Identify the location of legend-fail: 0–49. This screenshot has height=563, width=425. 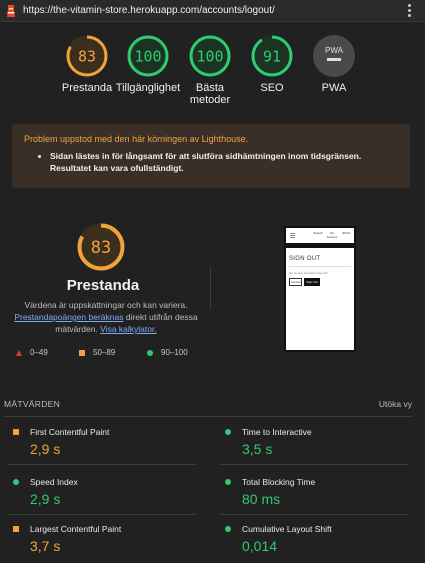
(32, 352).